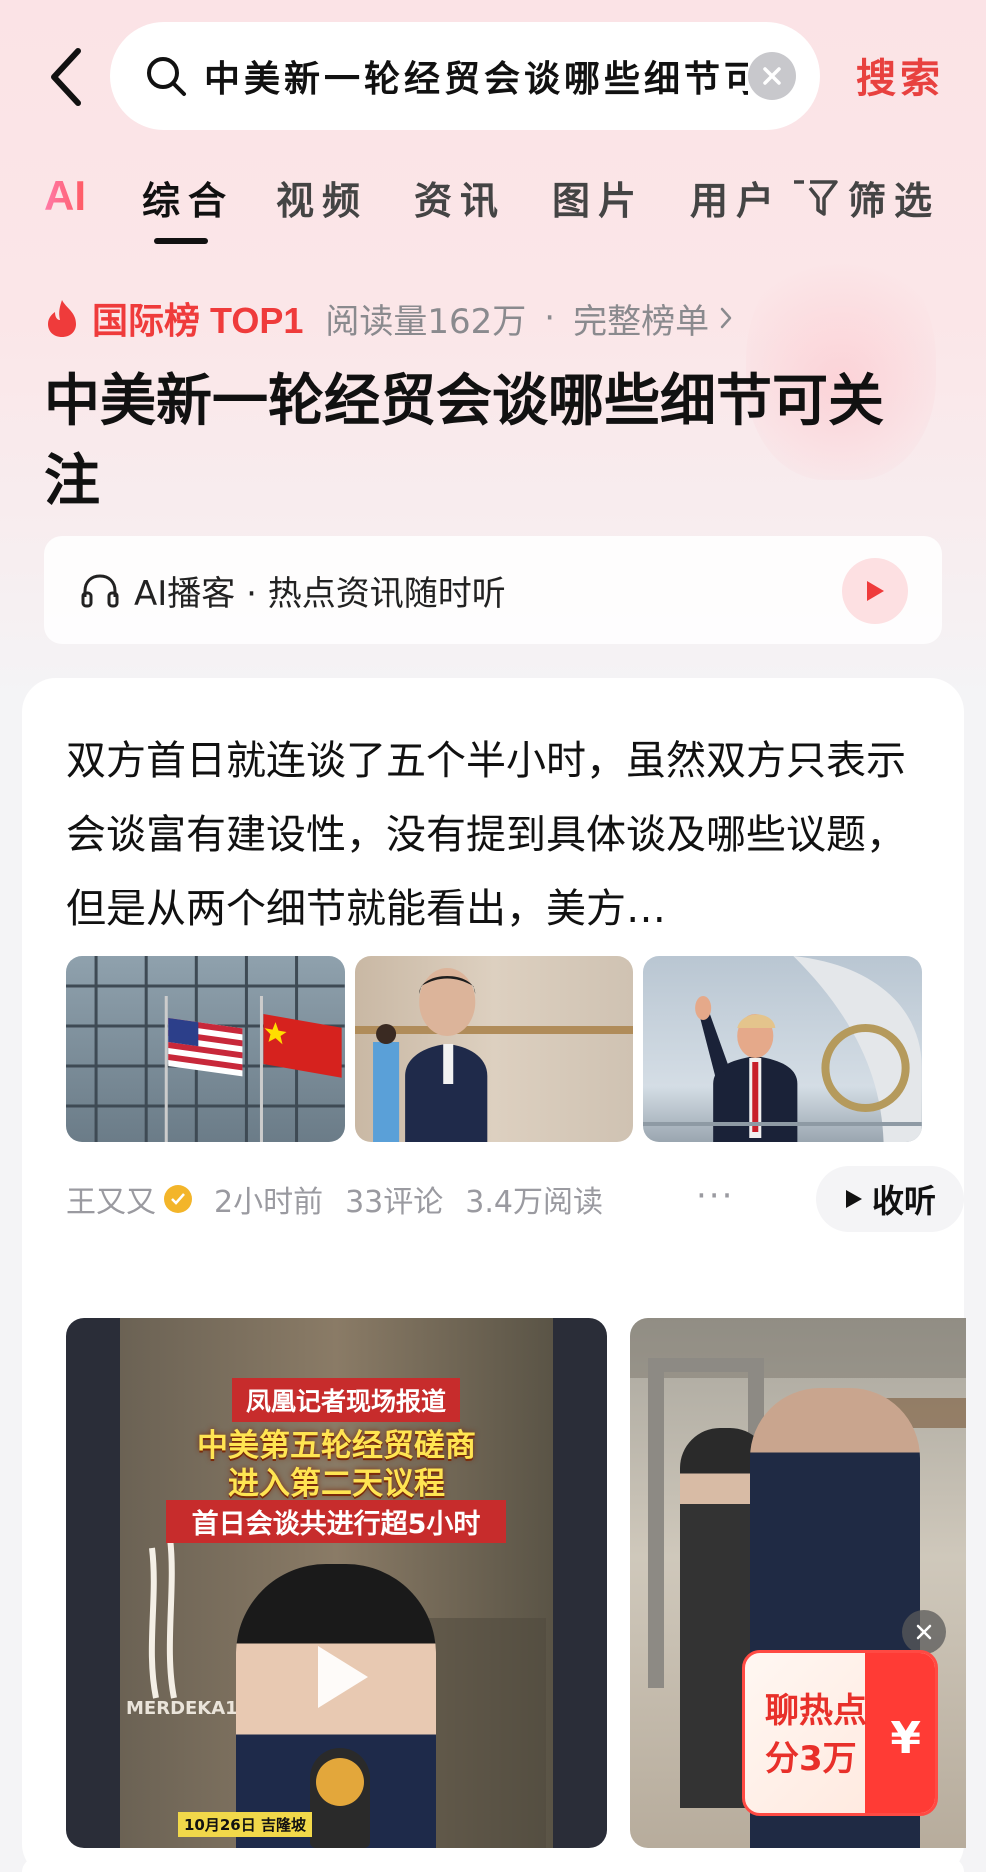  What do you see at coordinates (65, 196) in the screenshot?
I see `tab-ai: AI` at bounding box center [65, 196].